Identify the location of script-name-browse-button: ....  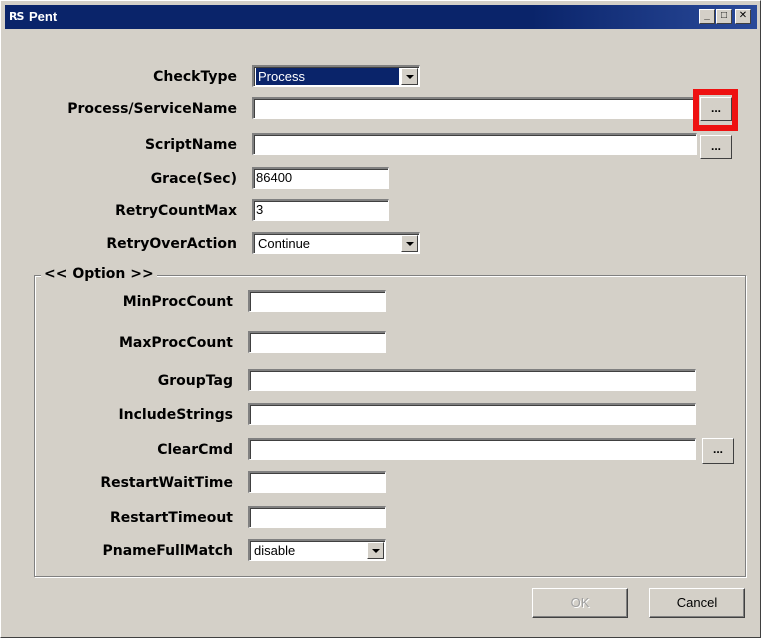
(716, 147).